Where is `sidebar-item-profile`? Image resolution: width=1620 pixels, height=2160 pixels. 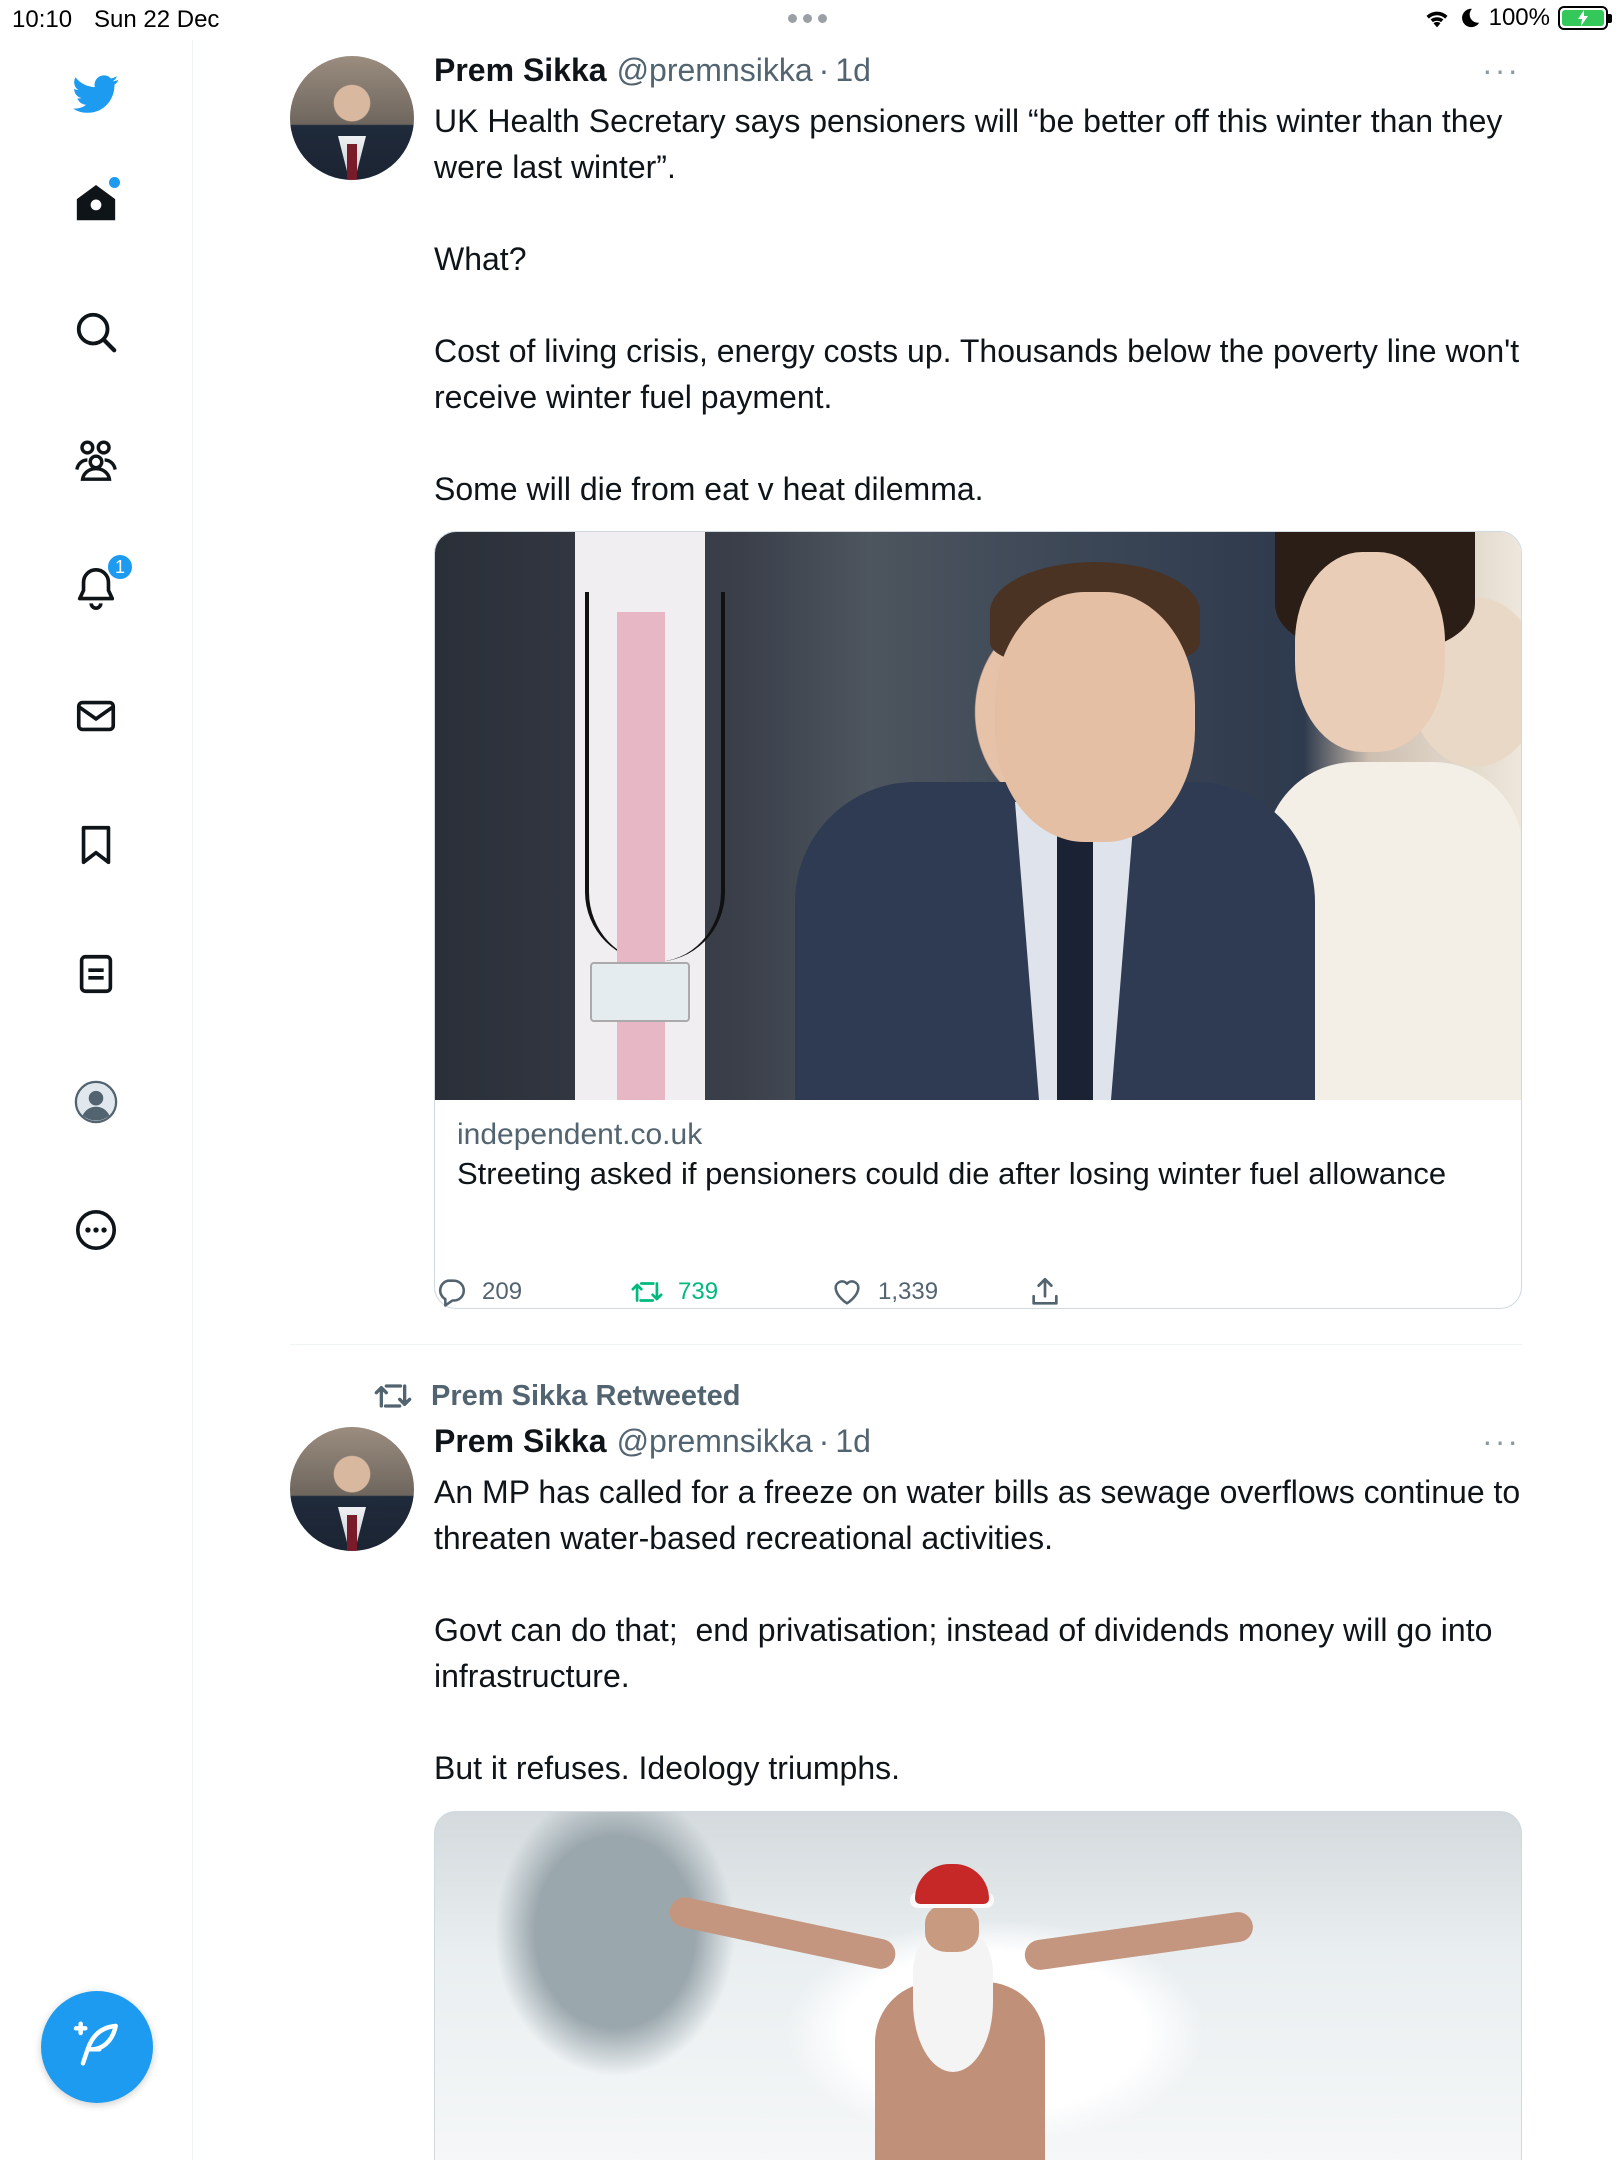 sidebar-item-profile is located at coordinates (96, 1102).